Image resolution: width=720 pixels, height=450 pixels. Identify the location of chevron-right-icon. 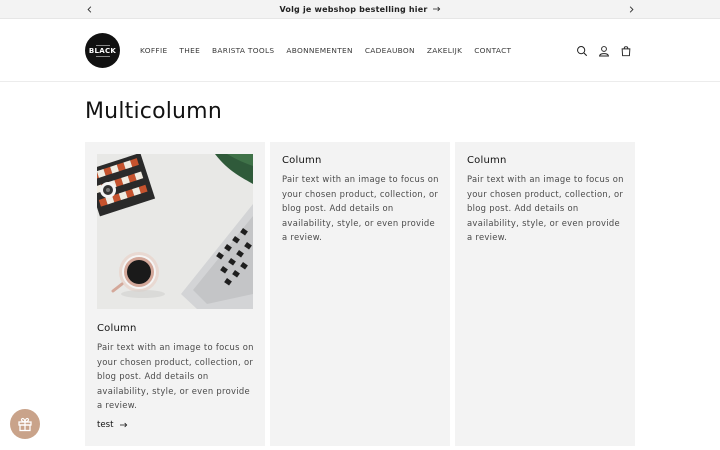
(631, 9).